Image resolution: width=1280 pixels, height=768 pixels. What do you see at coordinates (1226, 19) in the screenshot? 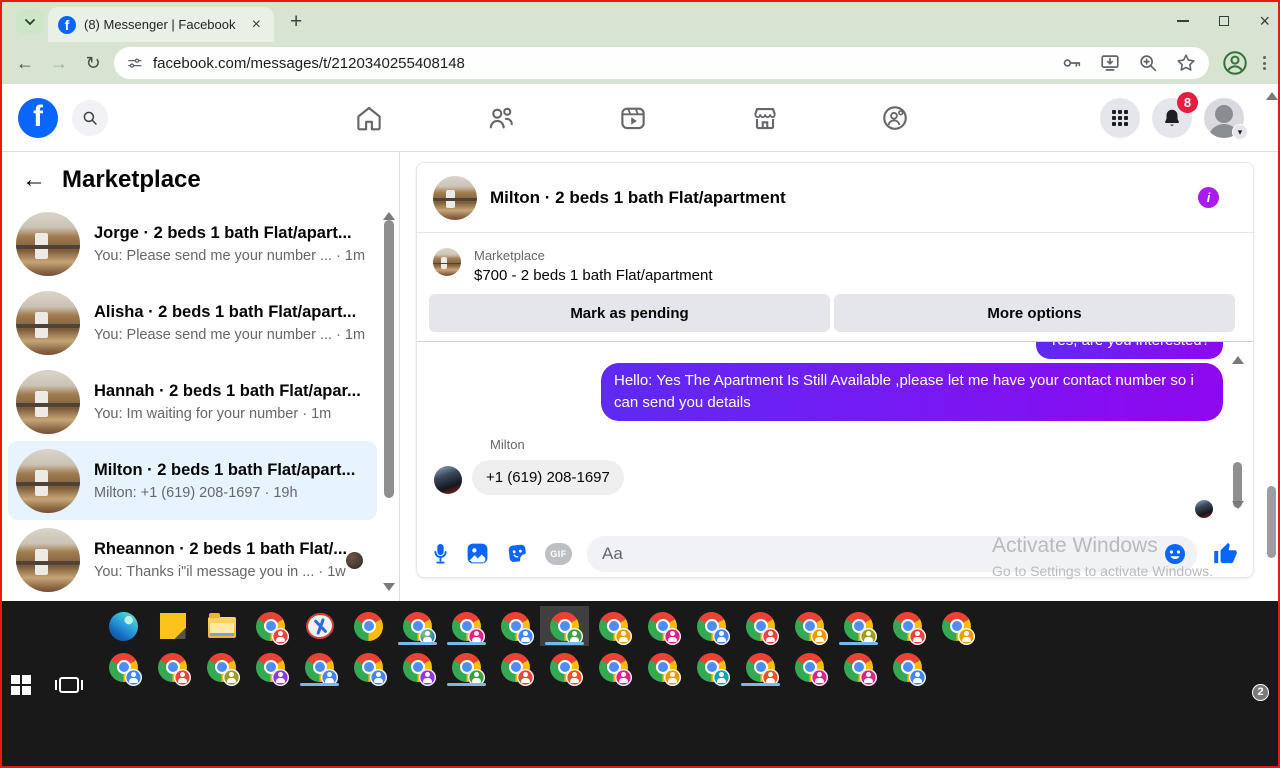
I see `restore-button` at bounding box center [1226, 19].